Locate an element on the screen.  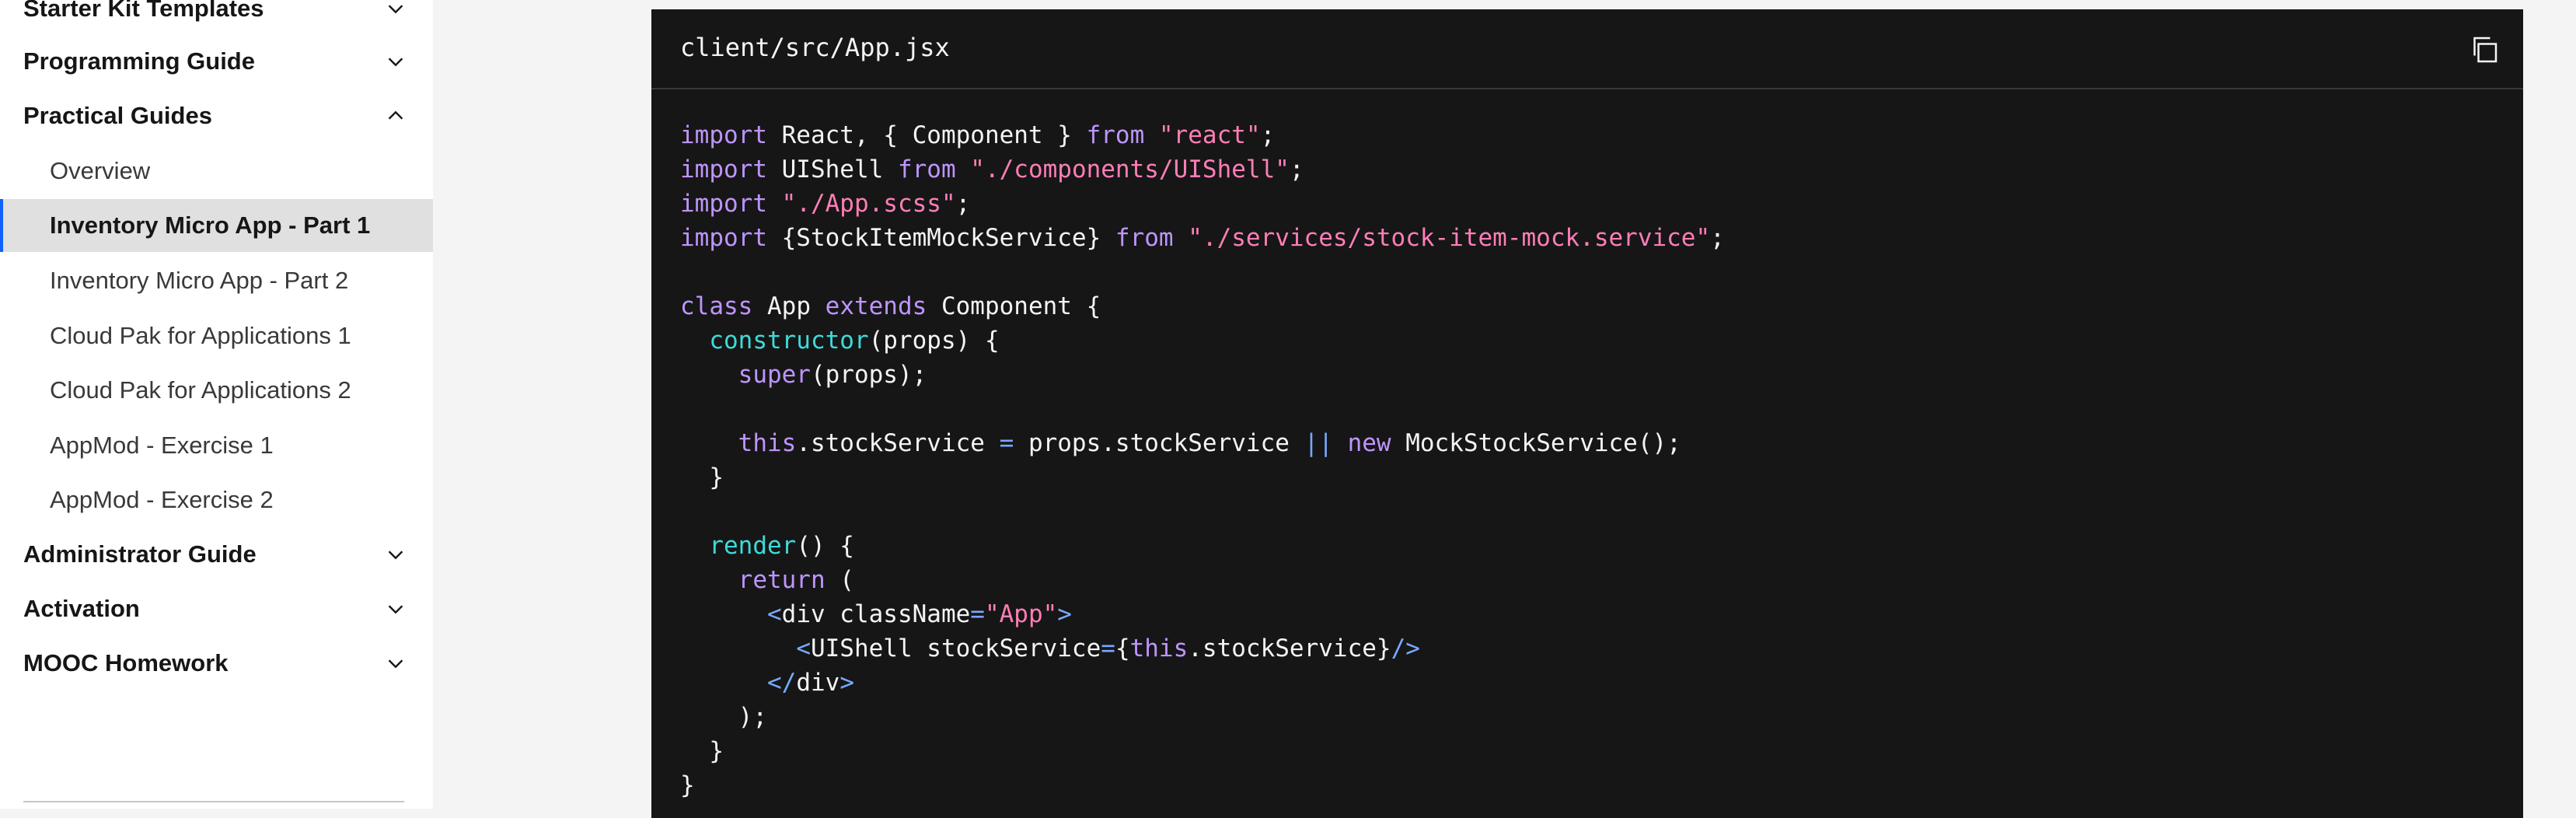
nav-category-label: Activation is located at coordinates (81, 609).